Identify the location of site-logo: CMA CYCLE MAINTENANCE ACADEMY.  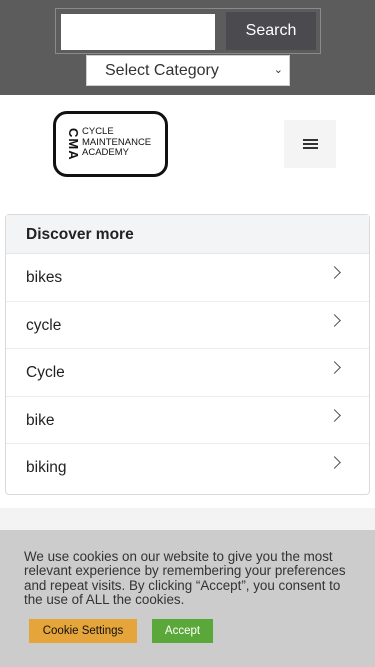
(110, 144).